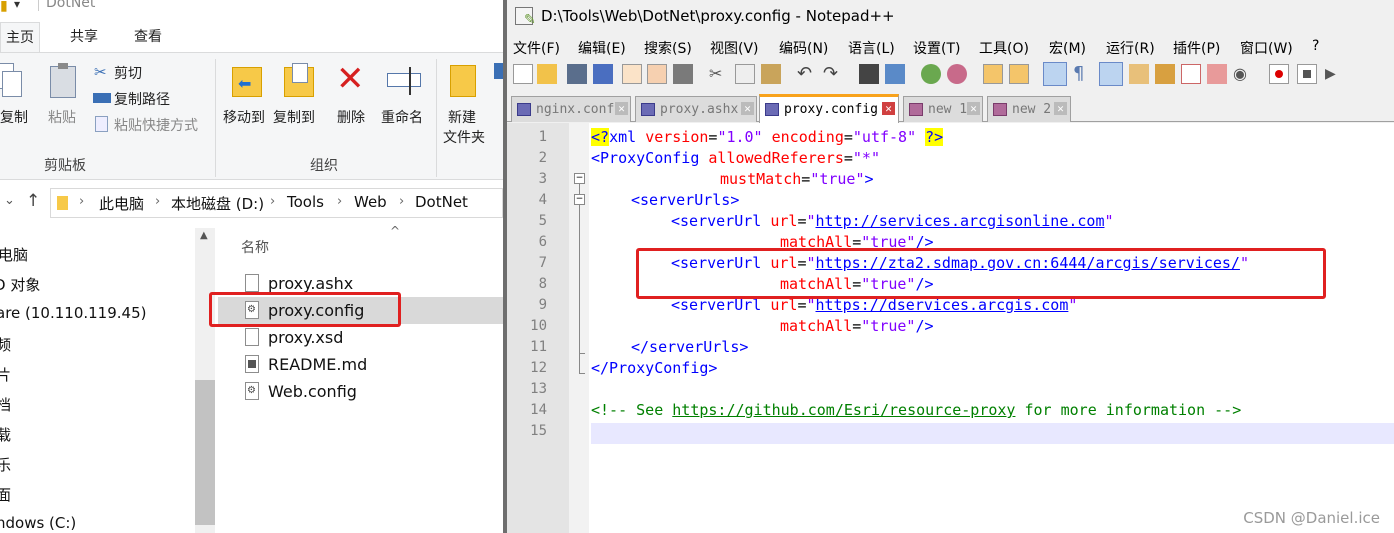 The image size is (1394, 533). Describe the element at coordinates (156, 125) in the screenshot. I see `paste-shortcut-button: 粘贴快捷方式` at that location.